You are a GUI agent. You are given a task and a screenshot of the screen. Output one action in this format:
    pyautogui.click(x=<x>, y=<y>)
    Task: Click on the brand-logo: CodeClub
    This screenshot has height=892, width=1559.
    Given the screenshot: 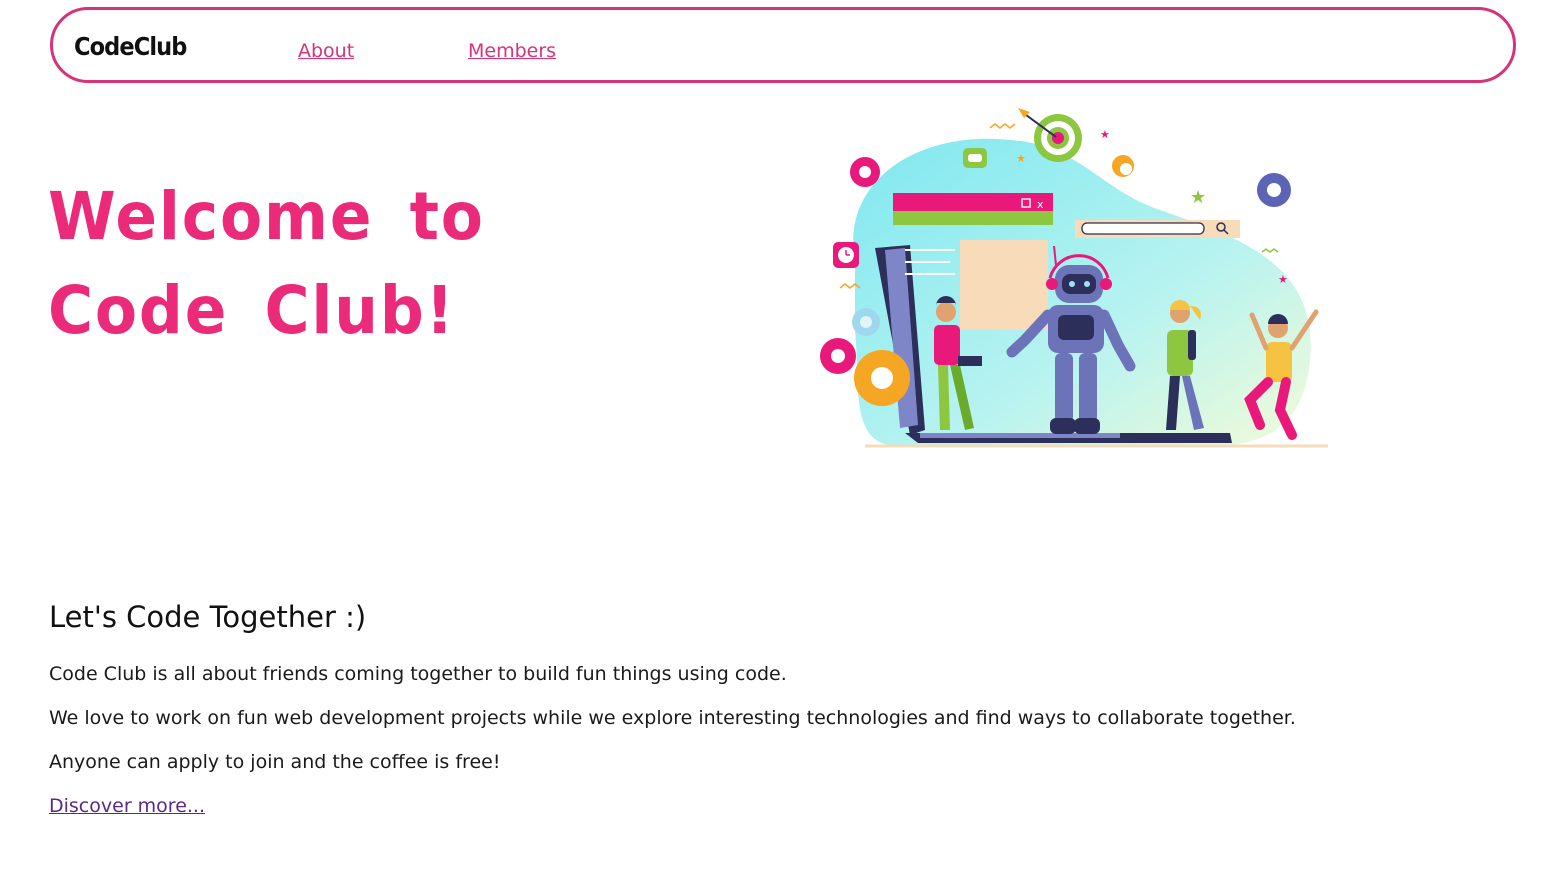 What is the action you would take?
    pyautogui.click(x=130, y=46)
    